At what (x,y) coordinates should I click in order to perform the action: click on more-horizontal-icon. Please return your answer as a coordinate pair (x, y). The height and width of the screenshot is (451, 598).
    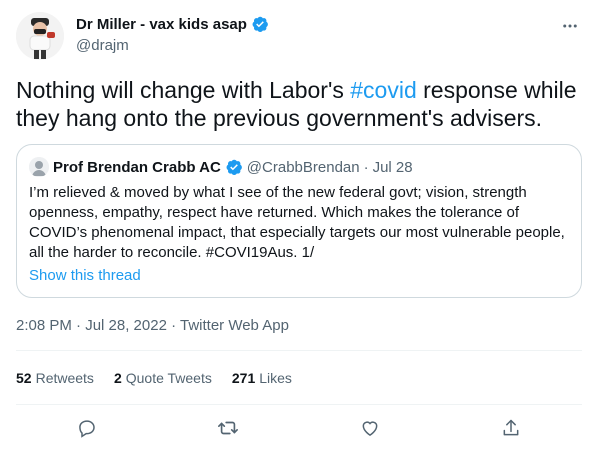
    Looking at the image, I should click on (570, 26).